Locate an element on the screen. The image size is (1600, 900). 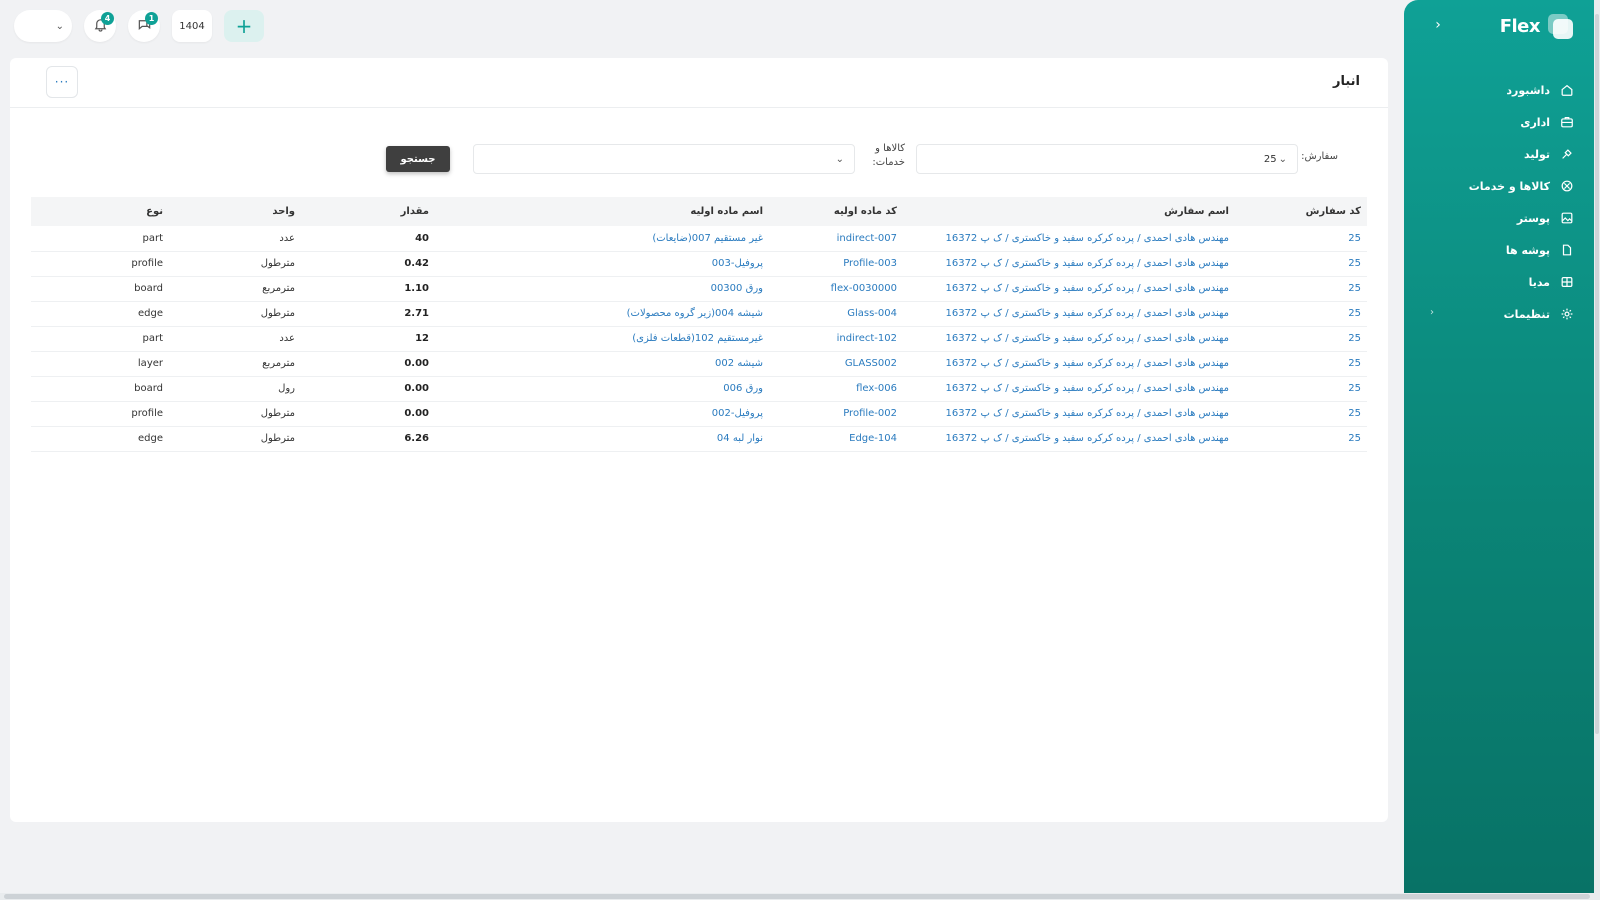
material-code-link: indirect-007 is located at coordinates (867, 238).